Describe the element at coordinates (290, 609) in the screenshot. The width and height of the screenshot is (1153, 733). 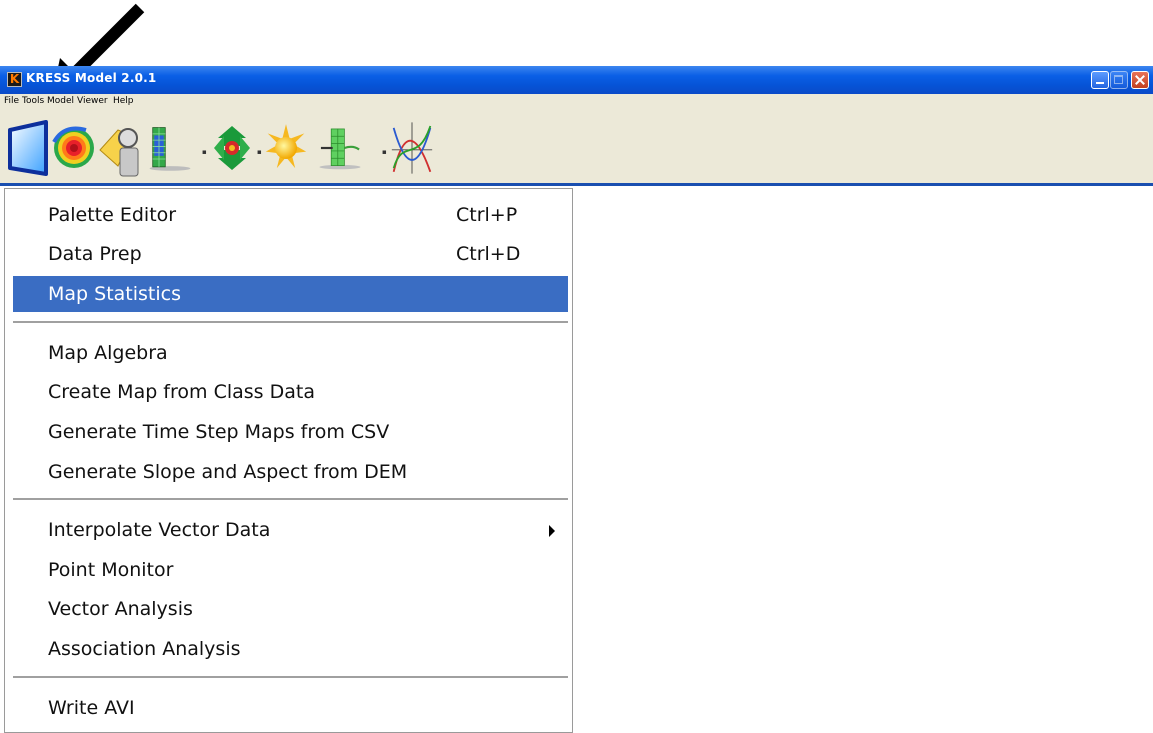
I see `menu-item-vector-analysis: Vector Analysis` at that location.